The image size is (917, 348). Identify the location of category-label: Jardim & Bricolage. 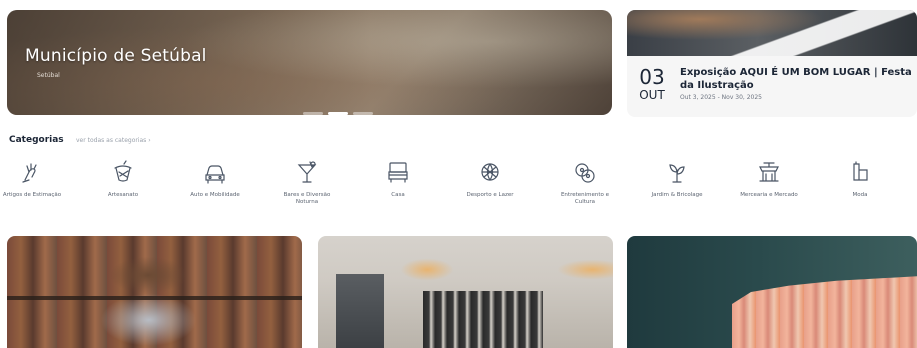
(677, 195).